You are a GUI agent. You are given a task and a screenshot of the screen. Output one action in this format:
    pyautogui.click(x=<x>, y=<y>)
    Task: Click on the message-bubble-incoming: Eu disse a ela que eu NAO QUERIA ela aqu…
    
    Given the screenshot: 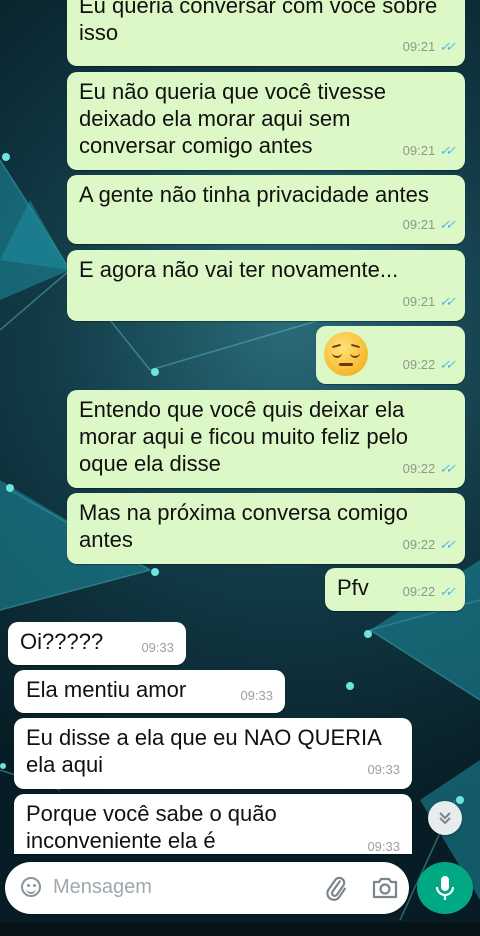 What is the action you would take?
    pyautogui.click(x=213, y=753)
    